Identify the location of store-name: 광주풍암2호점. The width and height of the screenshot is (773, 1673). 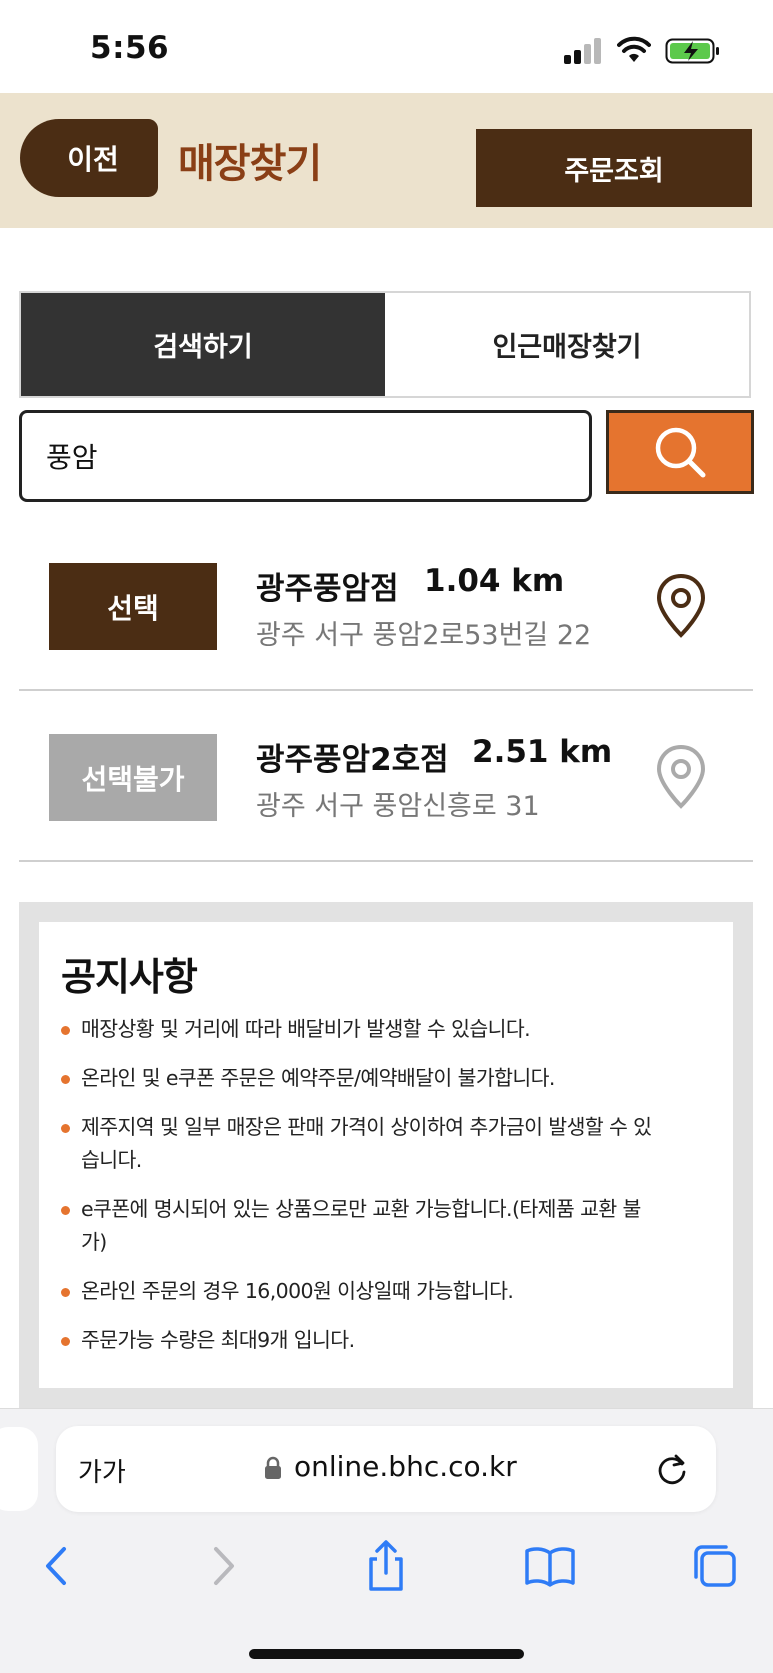
(352, 760).